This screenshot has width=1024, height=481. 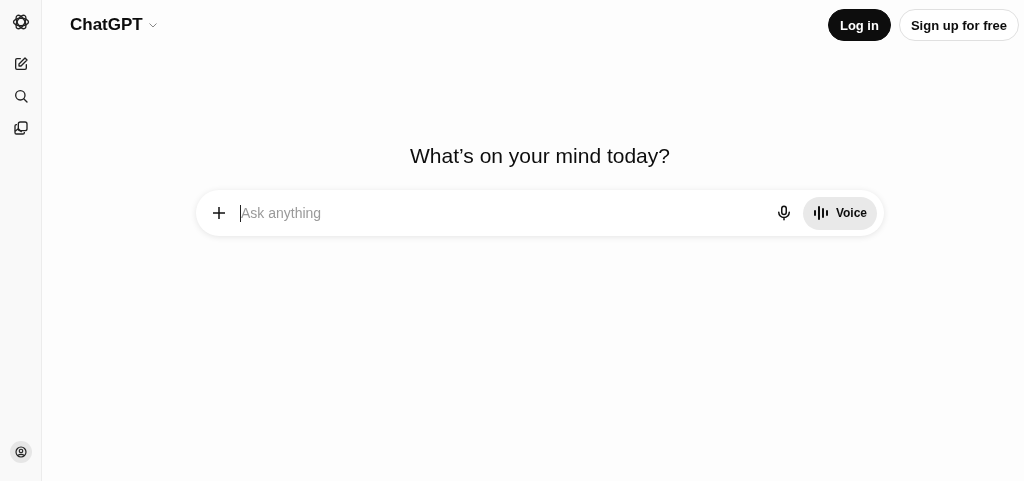 I want to click on signup-button: Sign up for free, so click(x=958, y=25).